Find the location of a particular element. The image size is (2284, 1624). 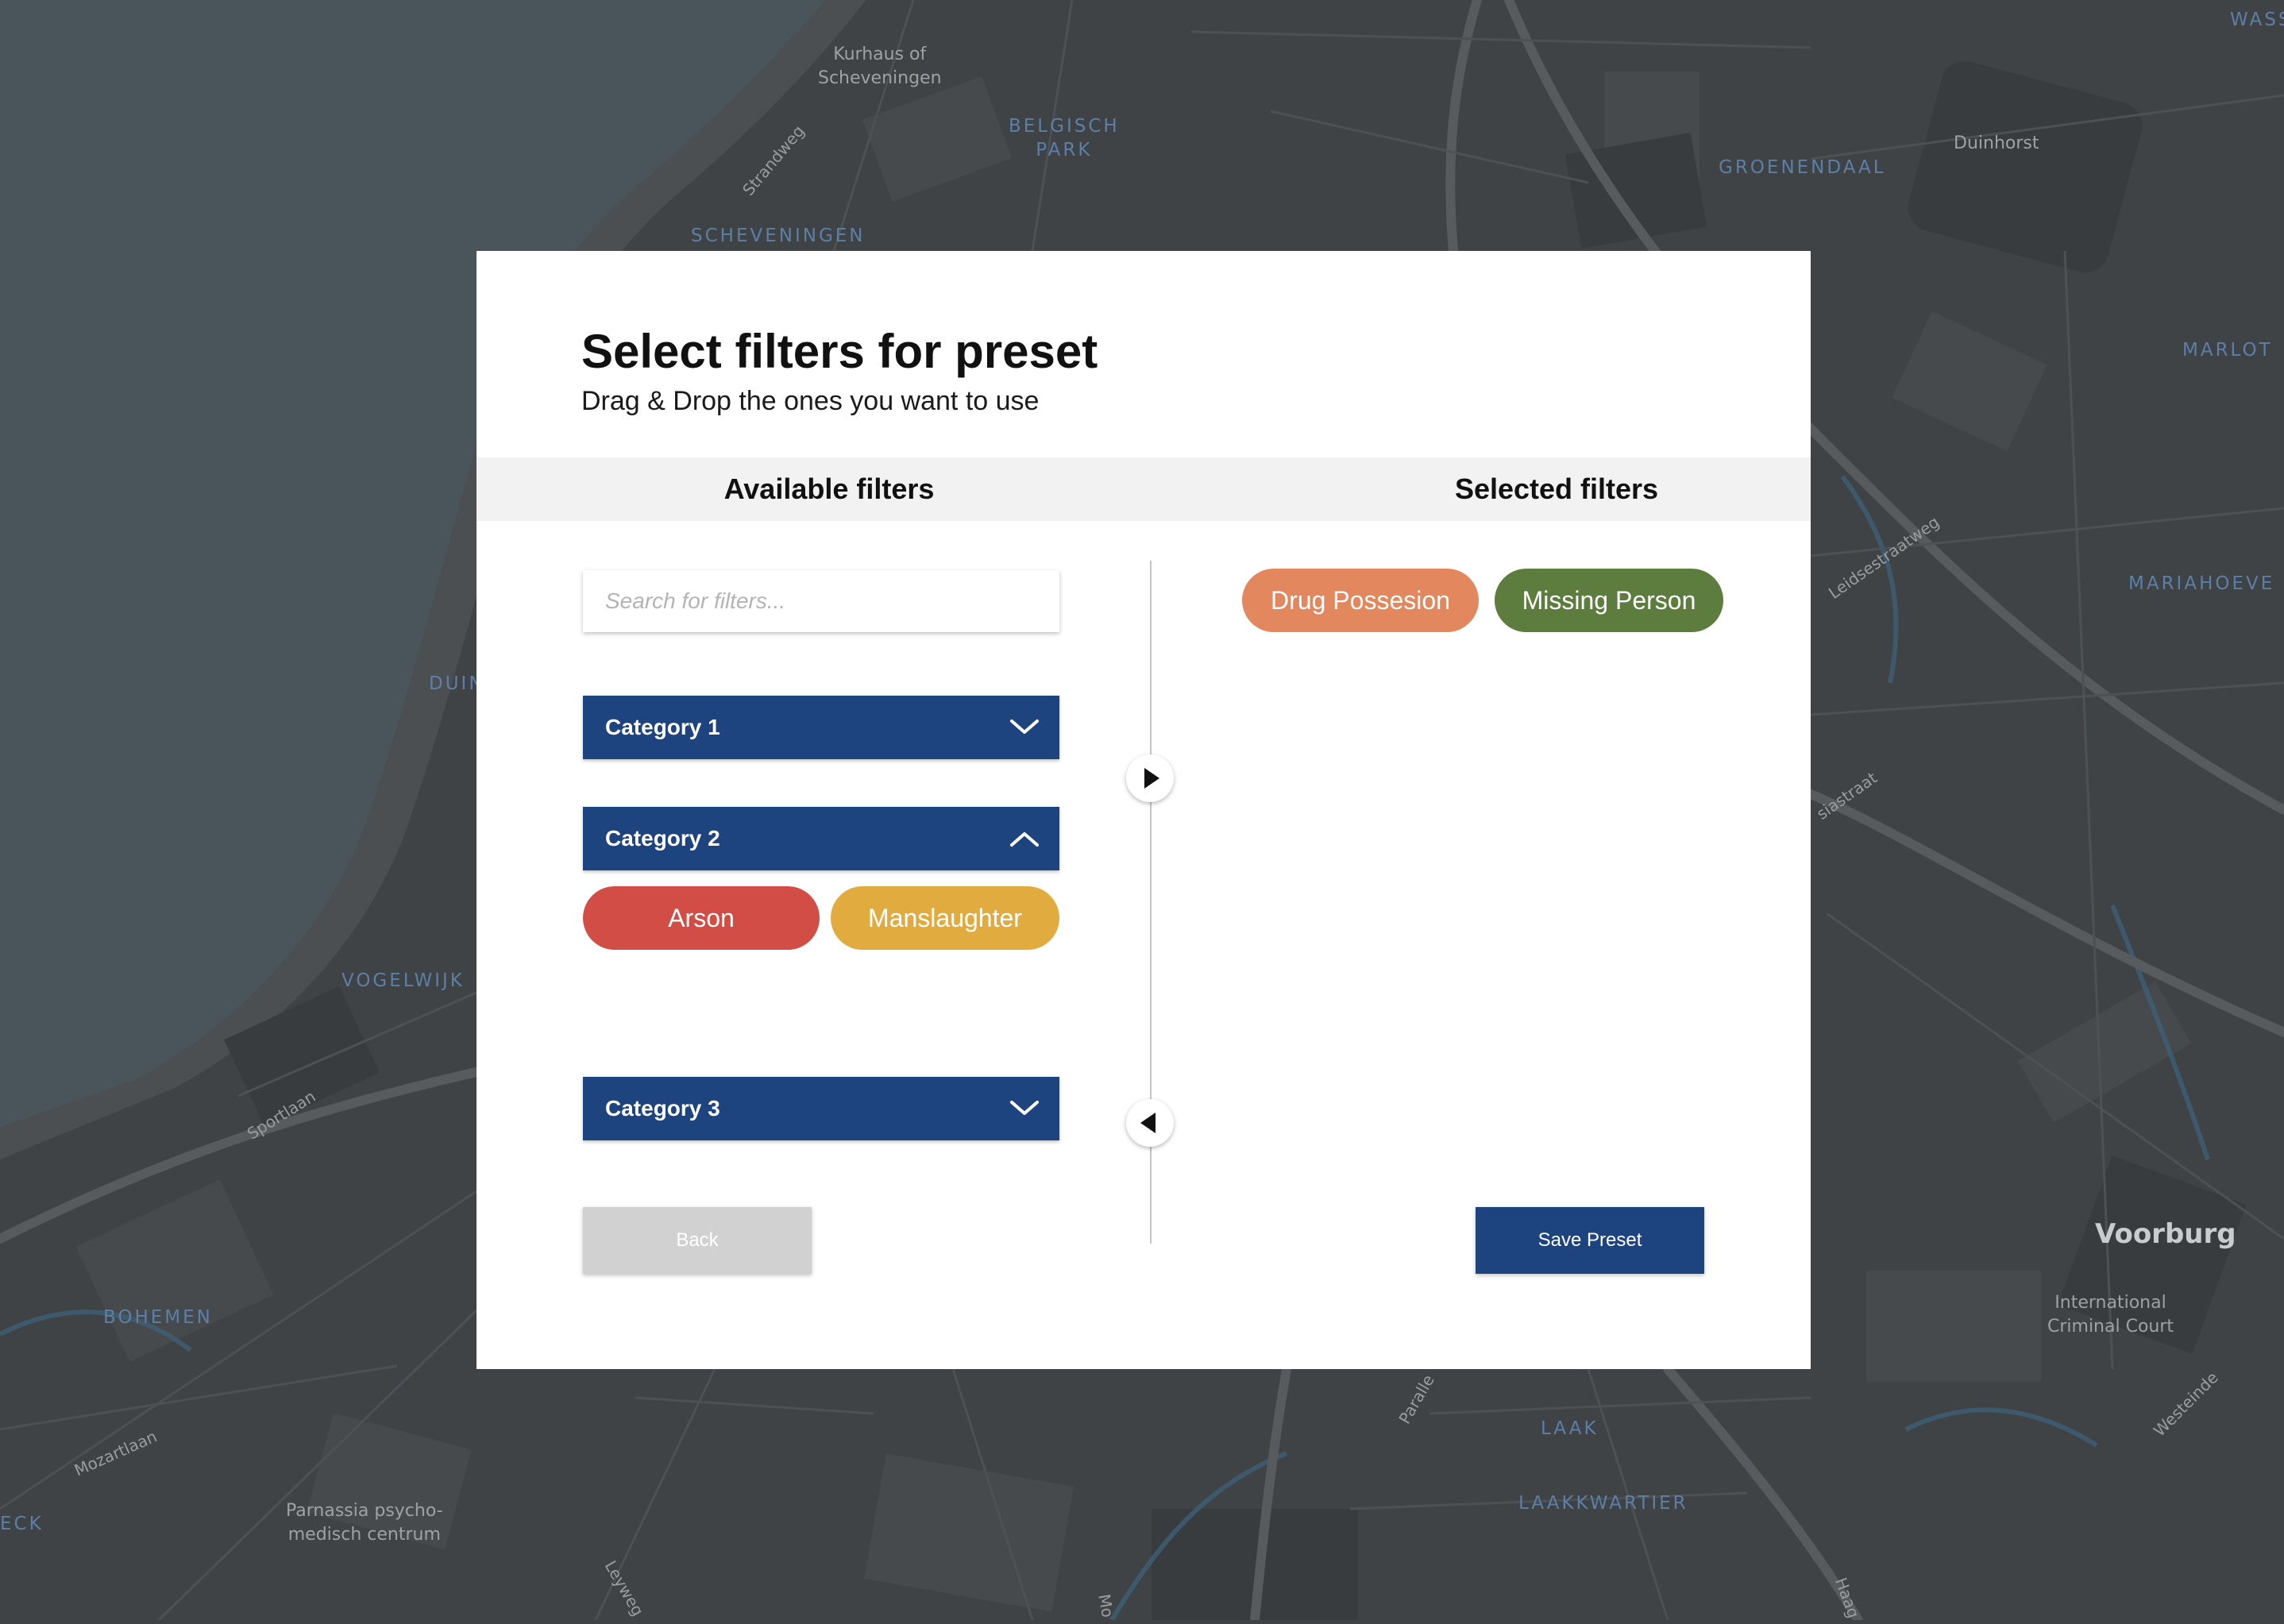

category-3-label: Category 3 is located at coordinates (662, 1108).